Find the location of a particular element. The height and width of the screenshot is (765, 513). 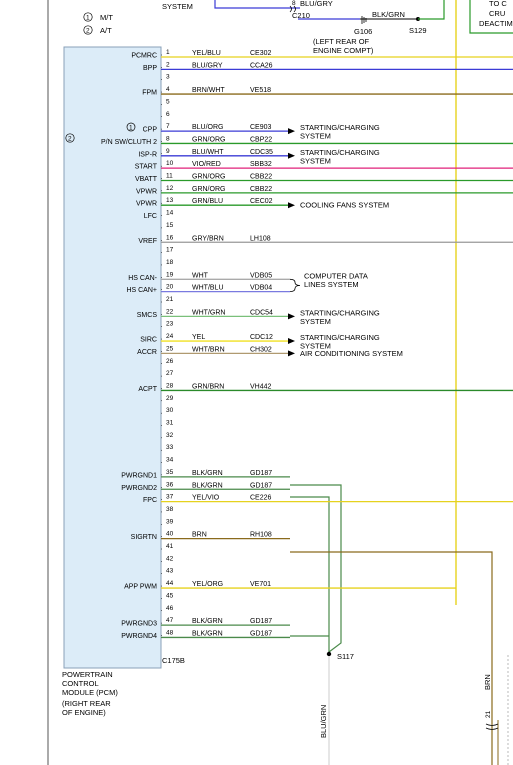

wire-color: YEL is located at coordinates (198, 337).